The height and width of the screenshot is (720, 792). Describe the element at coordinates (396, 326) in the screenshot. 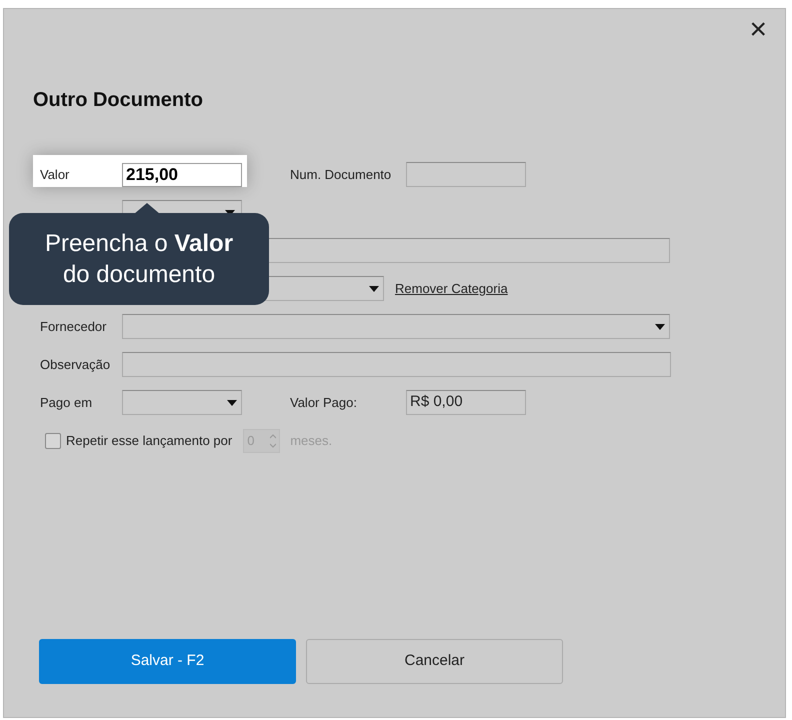

I see `fornecedor-dropdown` at that location.